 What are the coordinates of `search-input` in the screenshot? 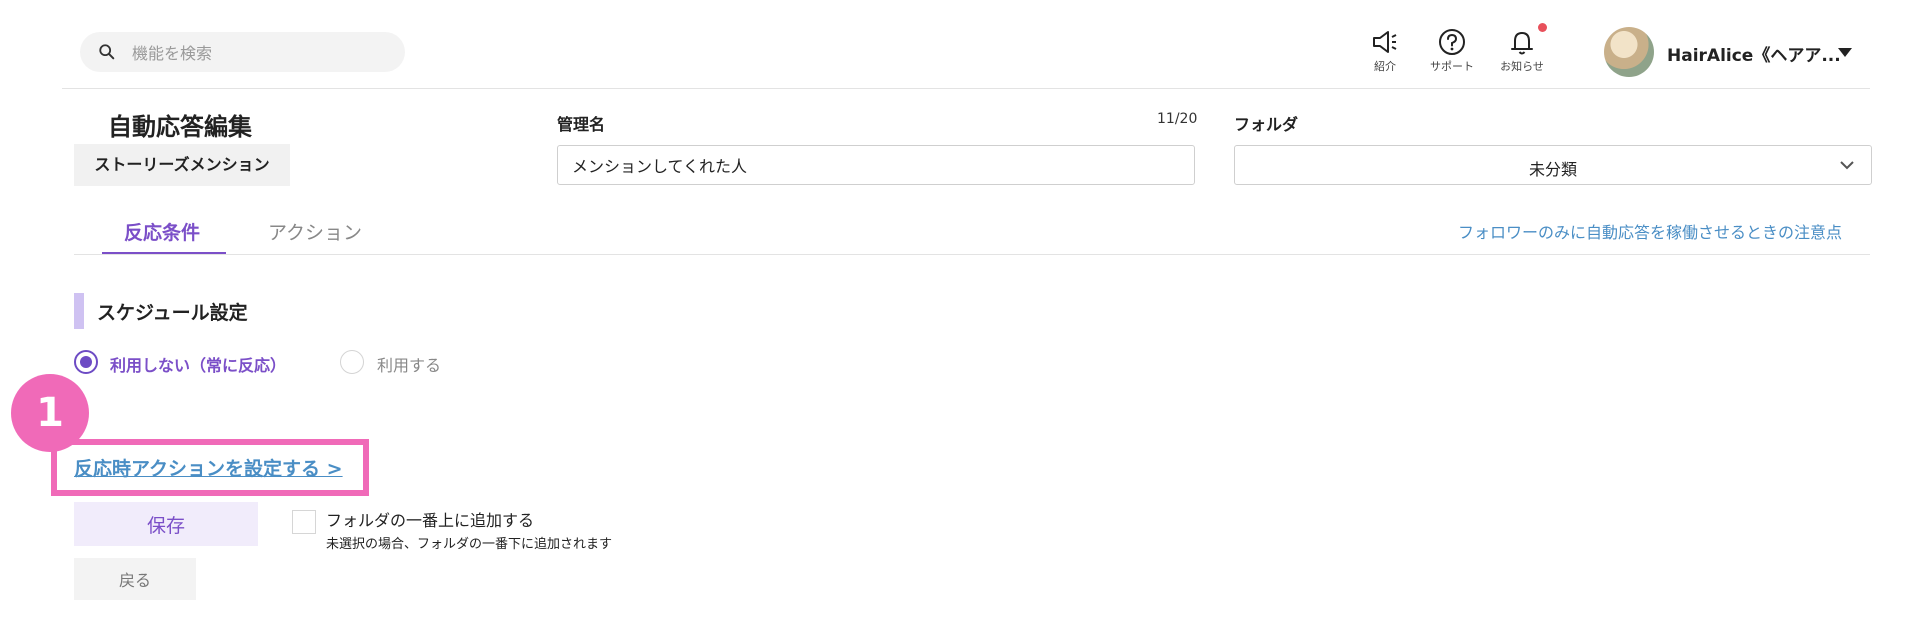 It's located at (262, 53).